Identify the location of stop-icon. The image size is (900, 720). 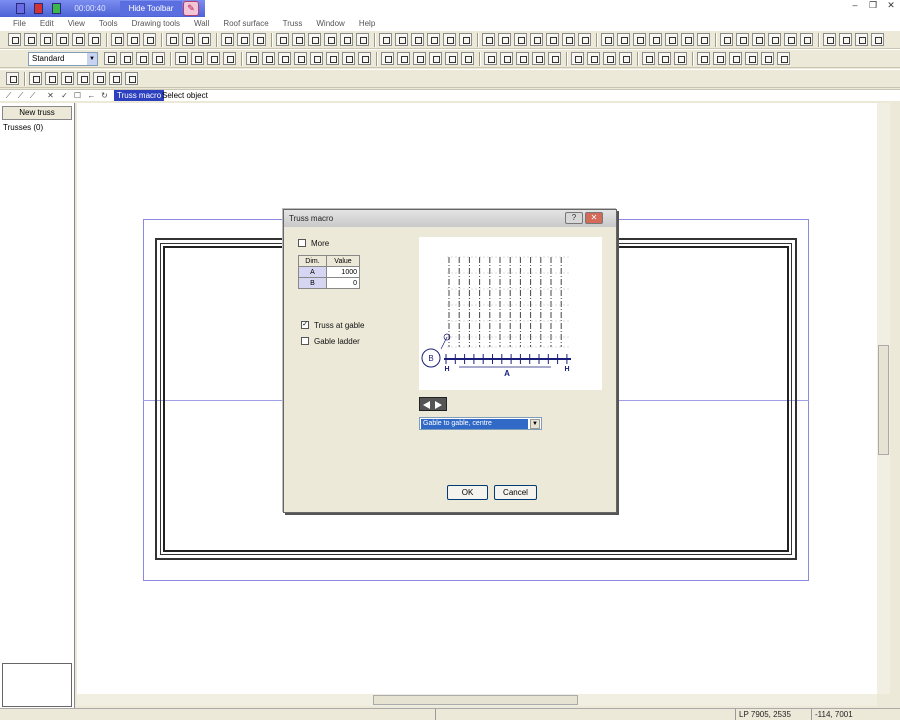
(38, 8).